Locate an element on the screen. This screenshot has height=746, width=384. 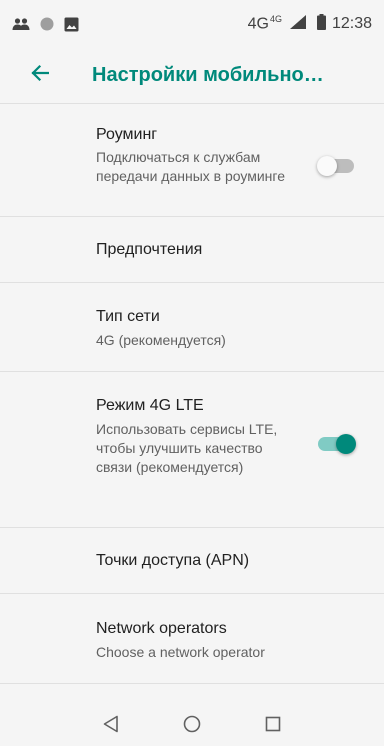
lte-mode-toggle is located at coordinates (337, 444).